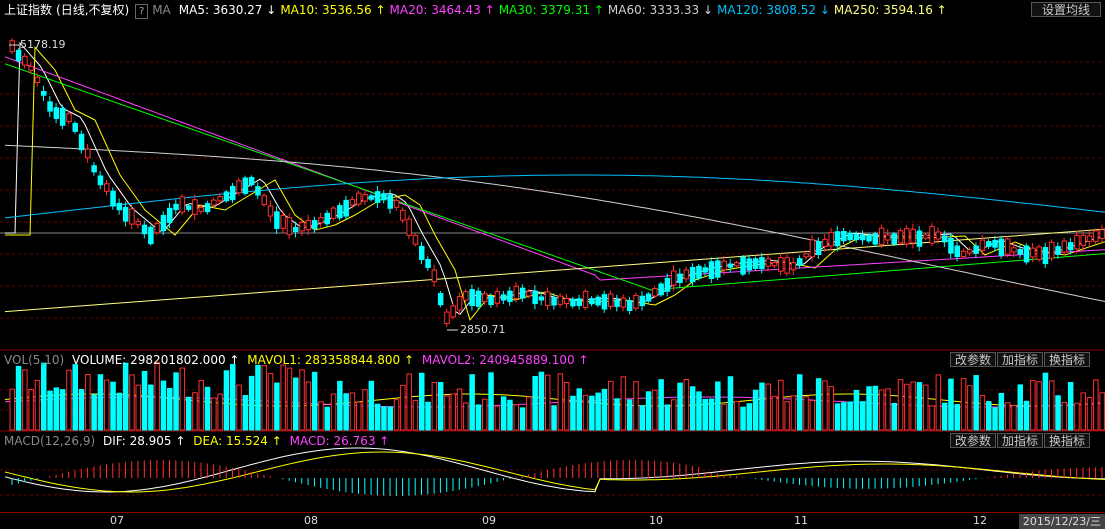 Image resolution: width=1105 pixels, height=529 pixels. Describe the element at coordinates (557, 396) in the screenshot. I see `volume-bars` at that location.